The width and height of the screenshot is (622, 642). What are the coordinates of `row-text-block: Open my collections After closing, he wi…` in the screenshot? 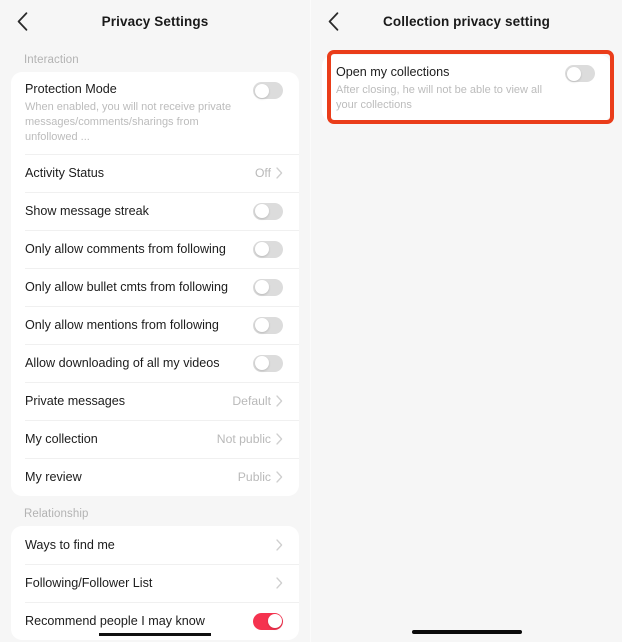 It's located at (446, 88).